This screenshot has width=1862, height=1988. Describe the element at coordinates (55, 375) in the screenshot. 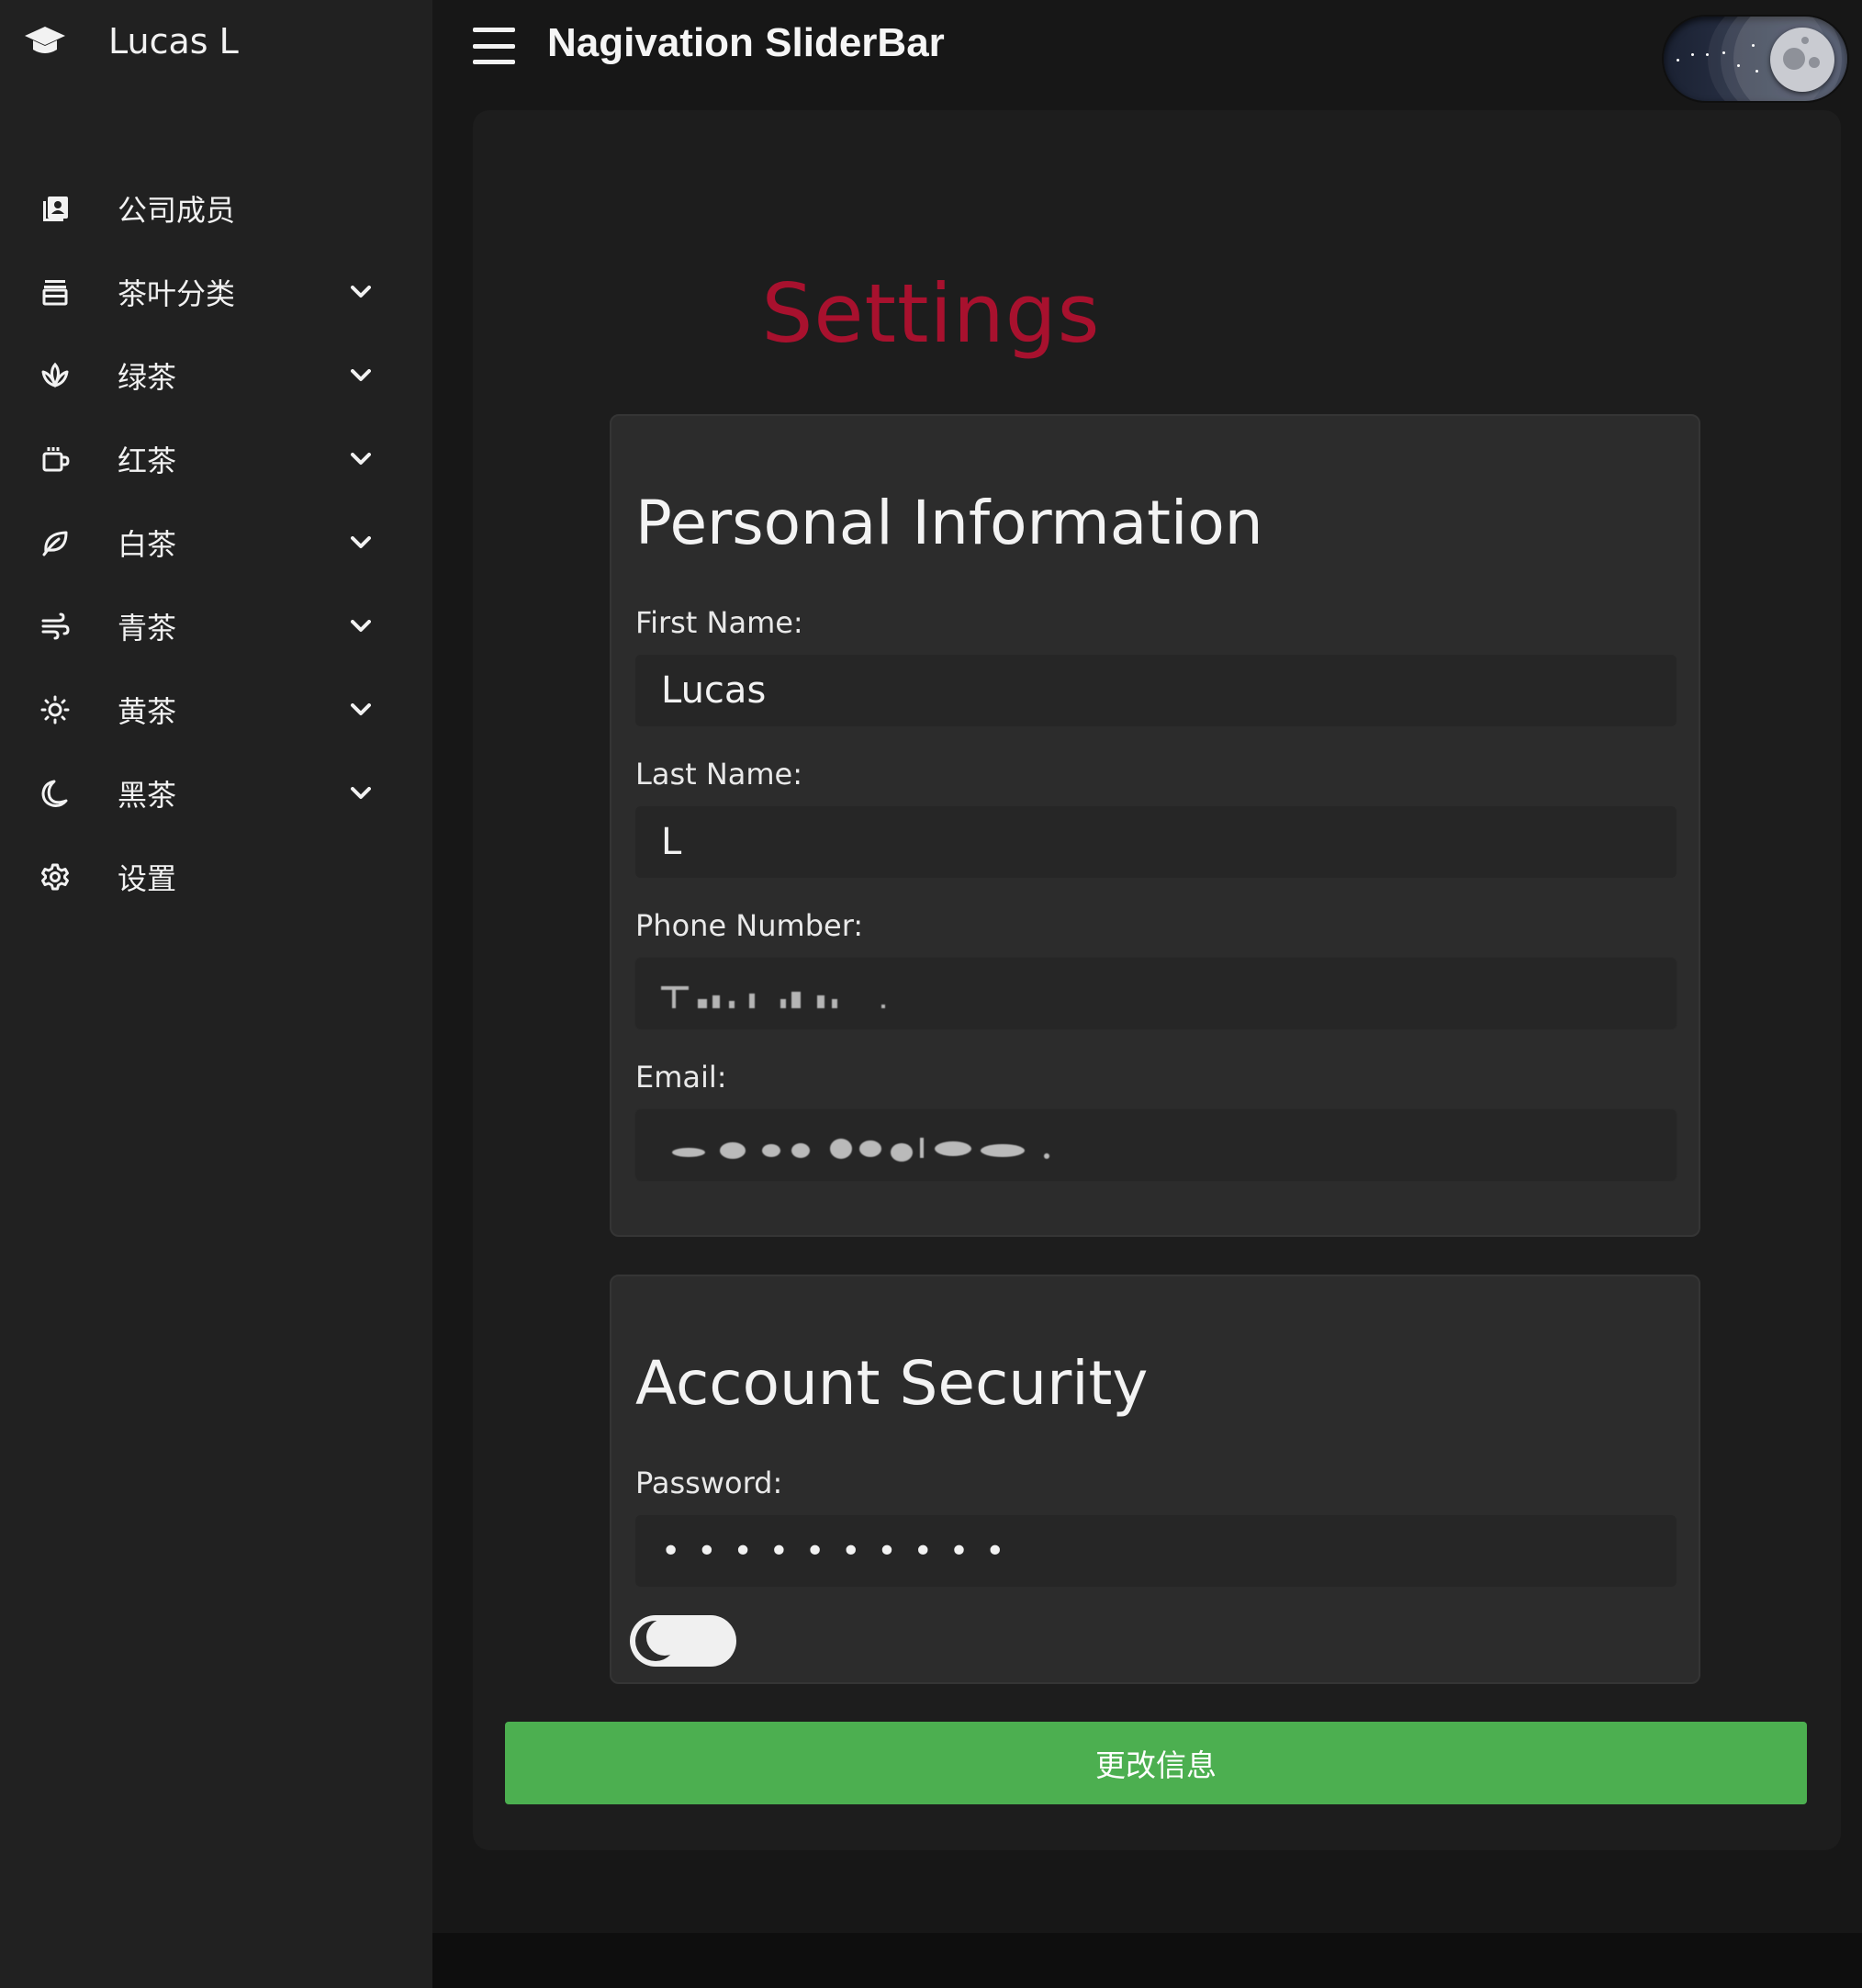

I see `lotus-icon` at that location.